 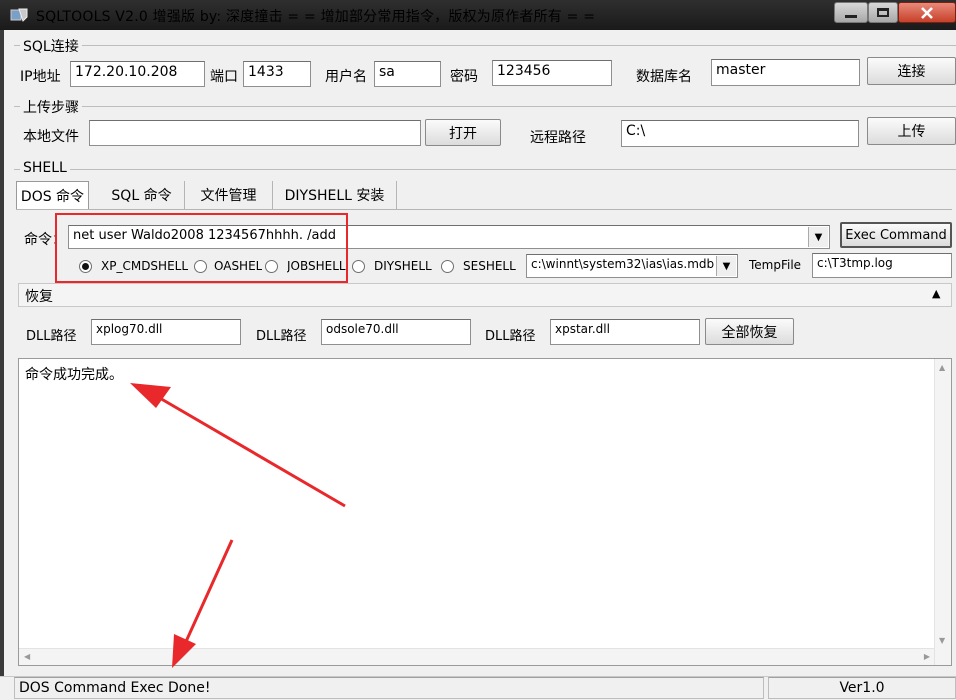 I want to click on annotation-arrows, so click(x=238, y=525).